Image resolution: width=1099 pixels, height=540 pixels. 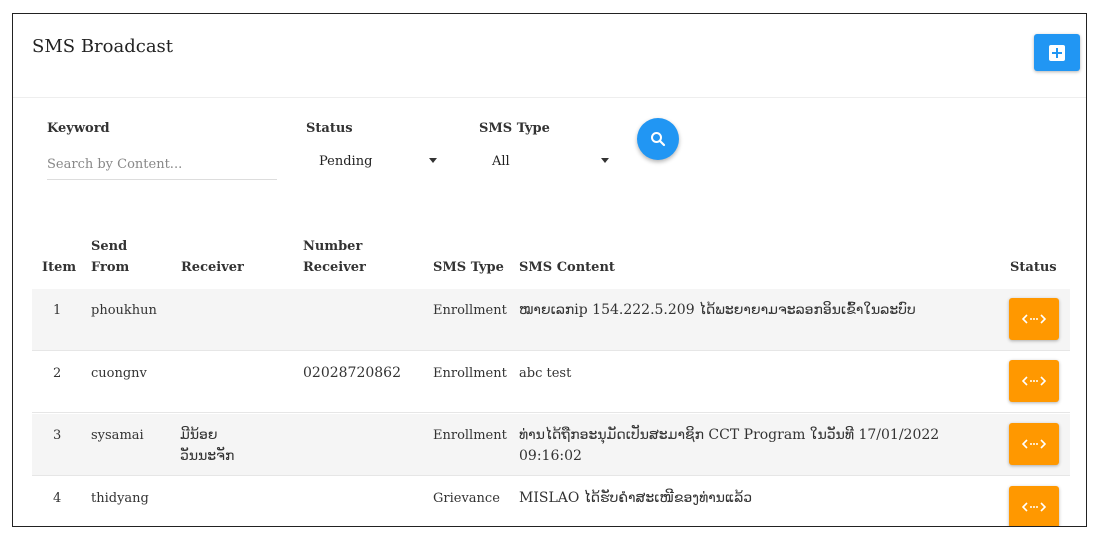 I want to click on cell-item: 3, so click(x=57, y=435).